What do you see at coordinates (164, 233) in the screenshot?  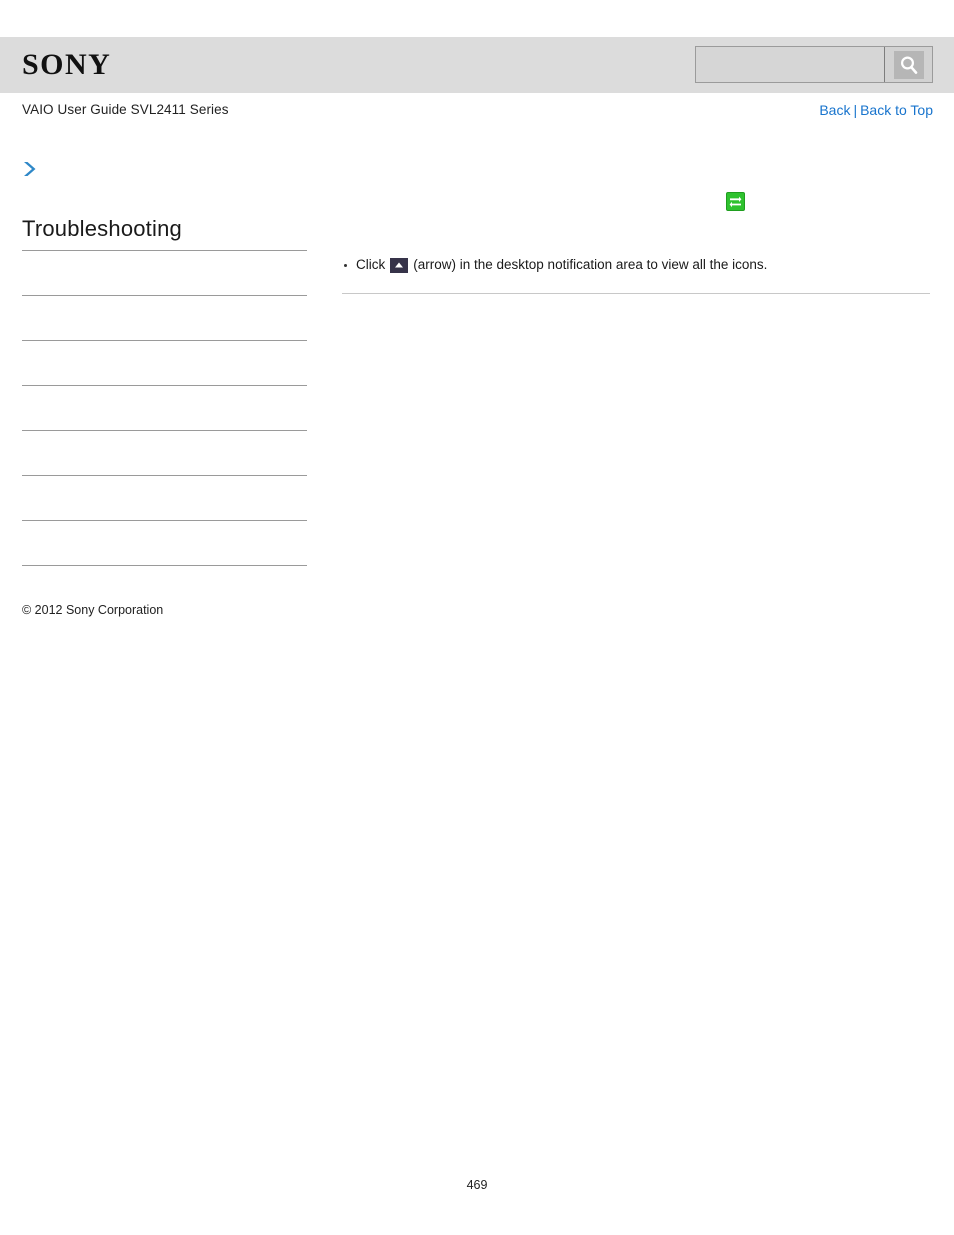 I see `page-title: Troubleshooting` at bounding box center [164, 233].